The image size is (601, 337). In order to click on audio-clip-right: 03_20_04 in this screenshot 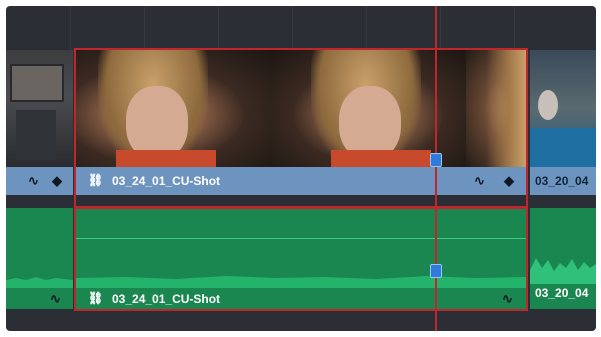, I will do `click(563, 258)`.